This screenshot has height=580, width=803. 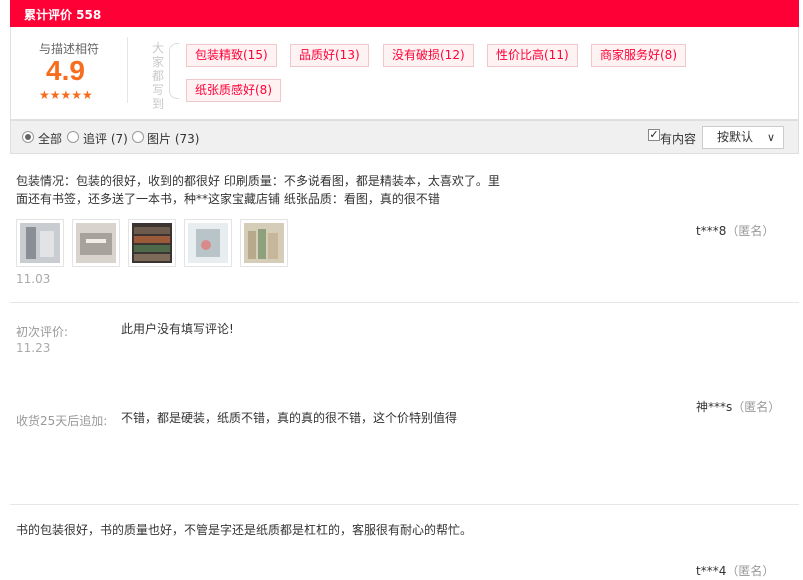 I want to click on tag-packaging: 包装精致(15), so click(x=231, y=55).